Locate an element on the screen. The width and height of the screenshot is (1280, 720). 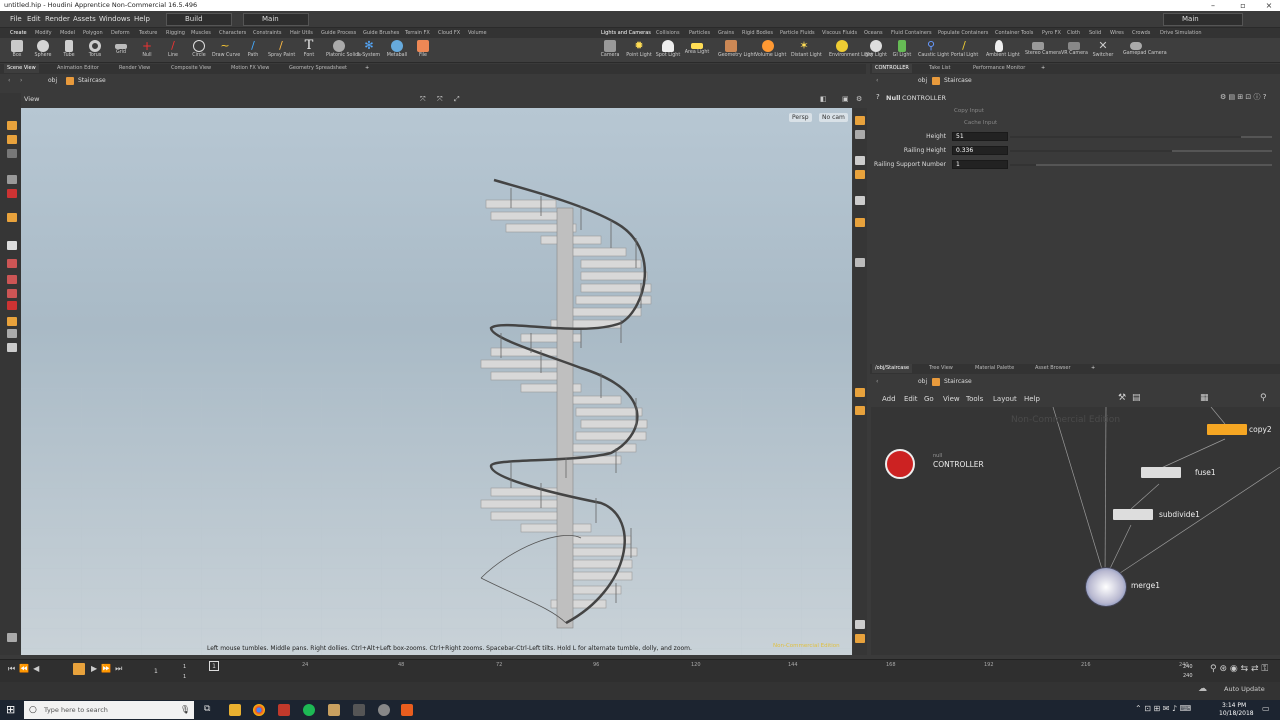
shelf-tab: Particles is located at coordinates (699, 33).